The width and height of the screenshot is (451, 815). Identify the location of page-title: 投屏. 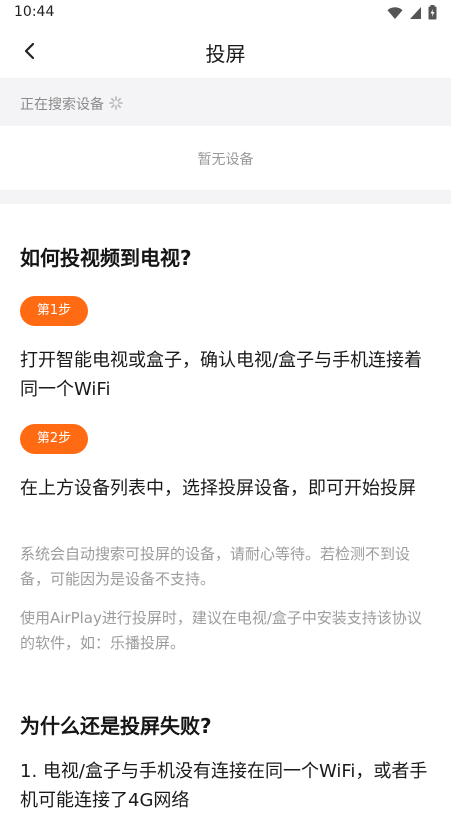
(225, 54).